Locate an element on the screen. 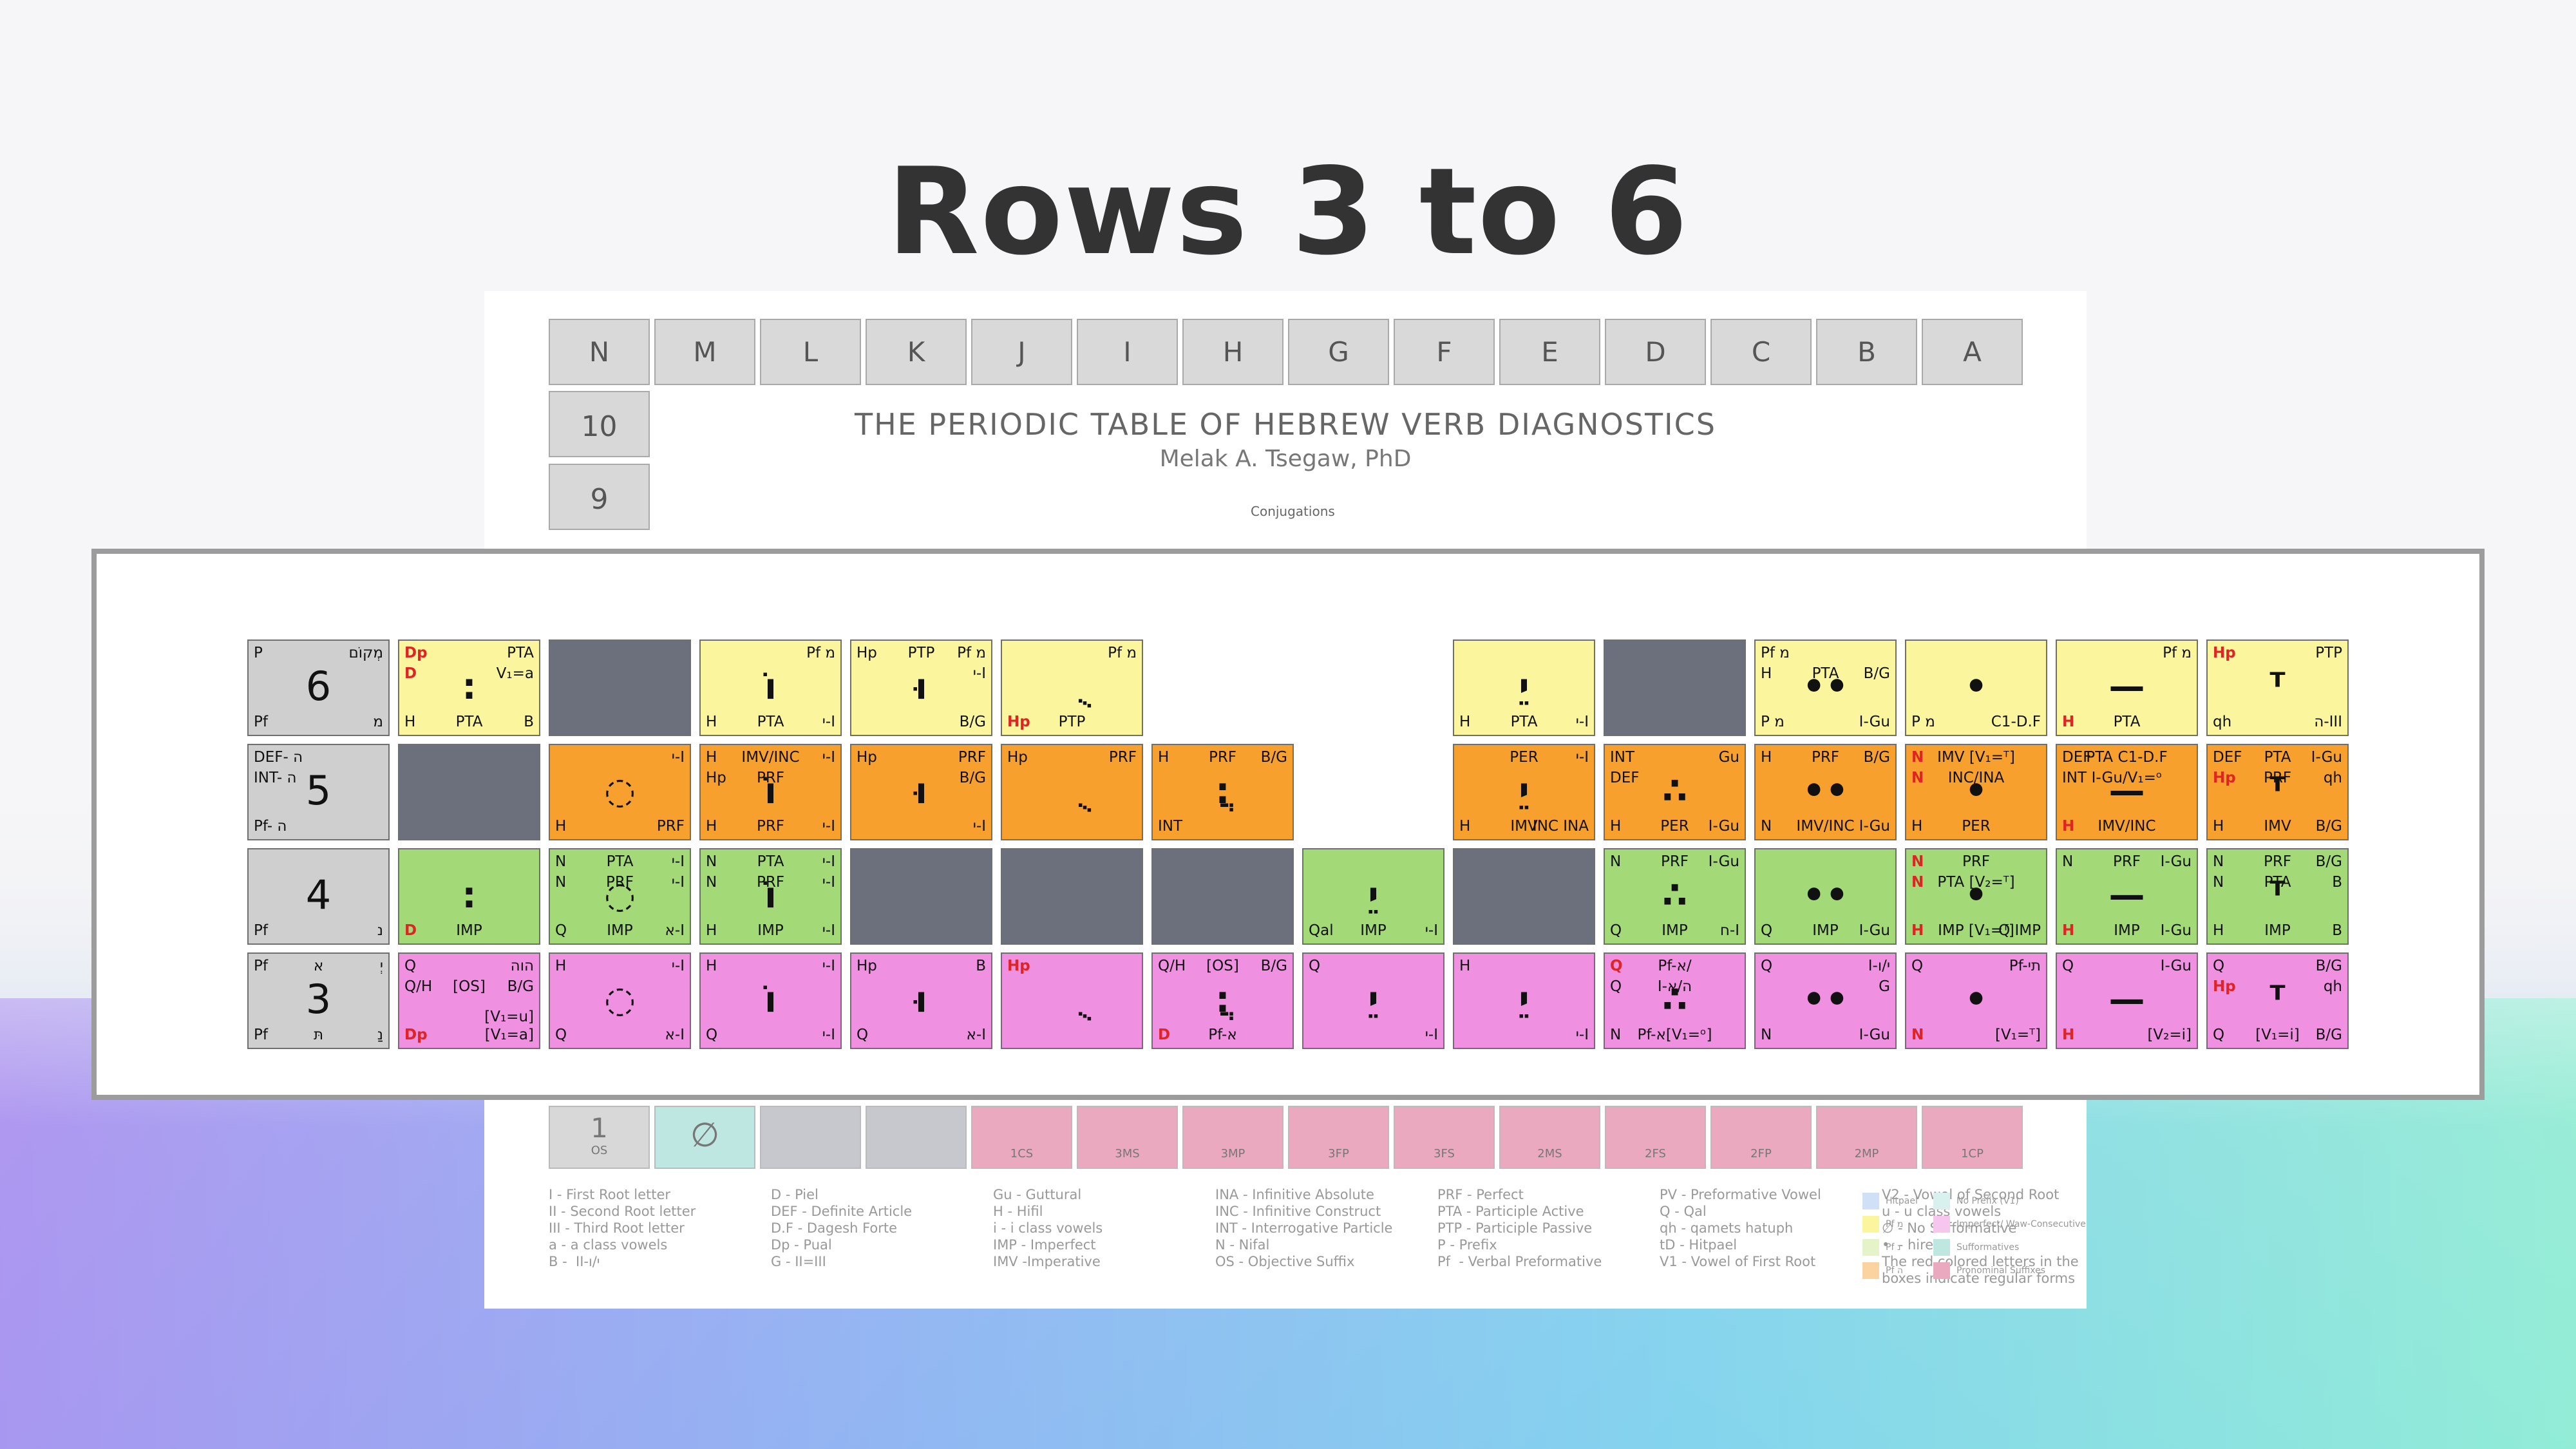 The width and height of the screenshot is (2576, 1449). pronominal-suffix-cell: 3MP is located at coordinates (1232, 1137).